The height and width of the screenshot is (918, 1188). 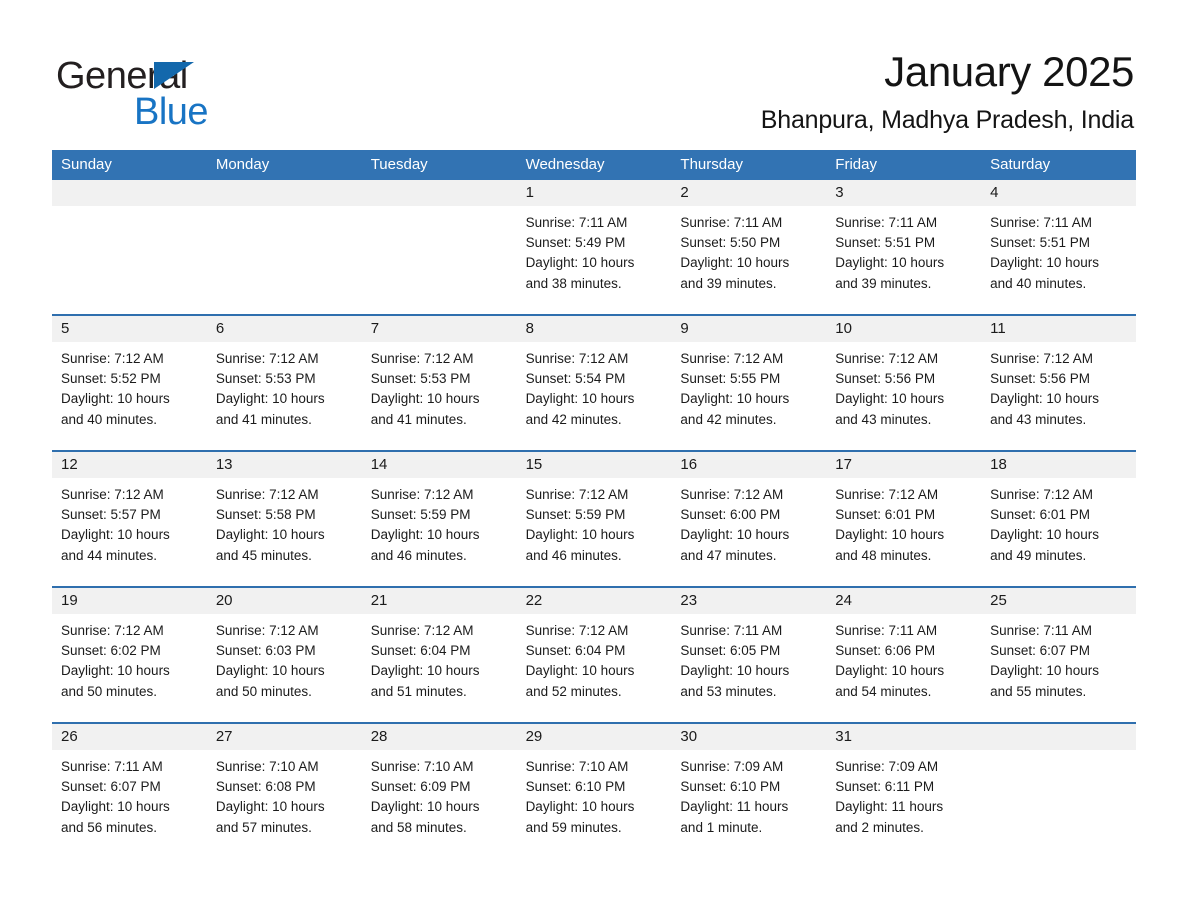 I want to click on day-number: 9, so click(x=748, y=329).